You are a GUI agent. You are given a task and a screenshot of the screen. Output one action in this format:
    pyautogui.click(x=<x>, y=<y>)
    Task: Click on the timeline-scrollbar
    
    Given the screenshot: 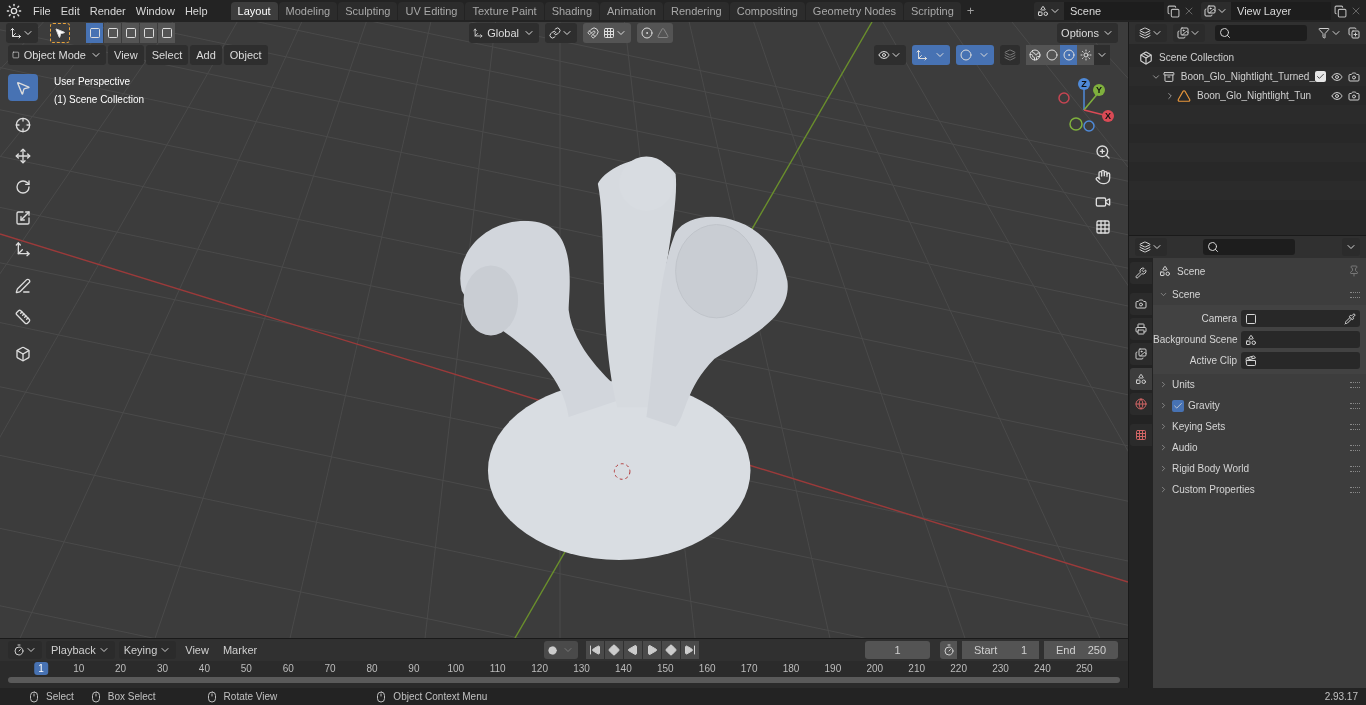 What is the action you would take?
    pyautogui.click(x=564, y=680)
    